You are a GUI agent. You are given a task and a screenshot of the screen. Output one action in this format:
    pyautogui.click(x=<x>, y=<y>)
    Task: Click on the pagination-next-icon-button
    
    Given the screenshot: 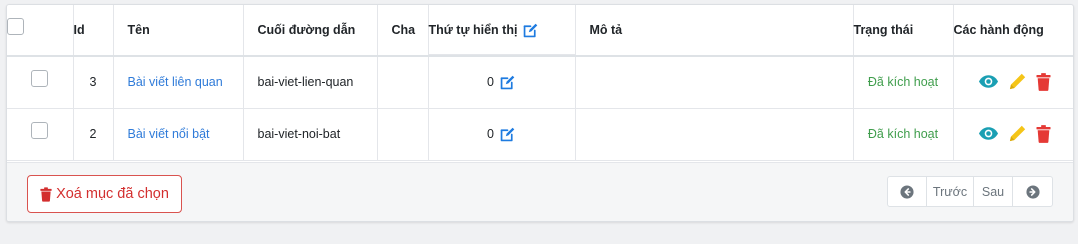 What is the action you would take?
    pyautogui.click(x=1032, y=191)
    